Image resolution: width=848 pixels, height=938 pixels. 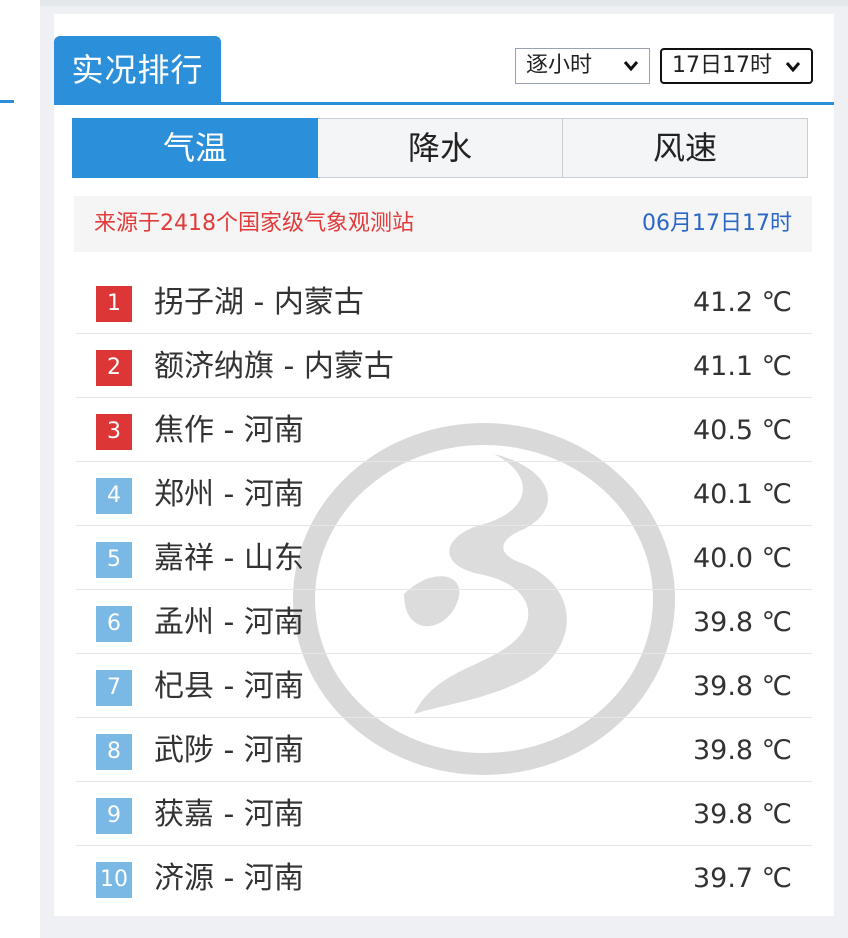 What do you see at coordinates (444, 494) in the screenshot?
I see `list-item: 4 郑州 - 河南 40.1 ℃` at bounding box center [444, 494].